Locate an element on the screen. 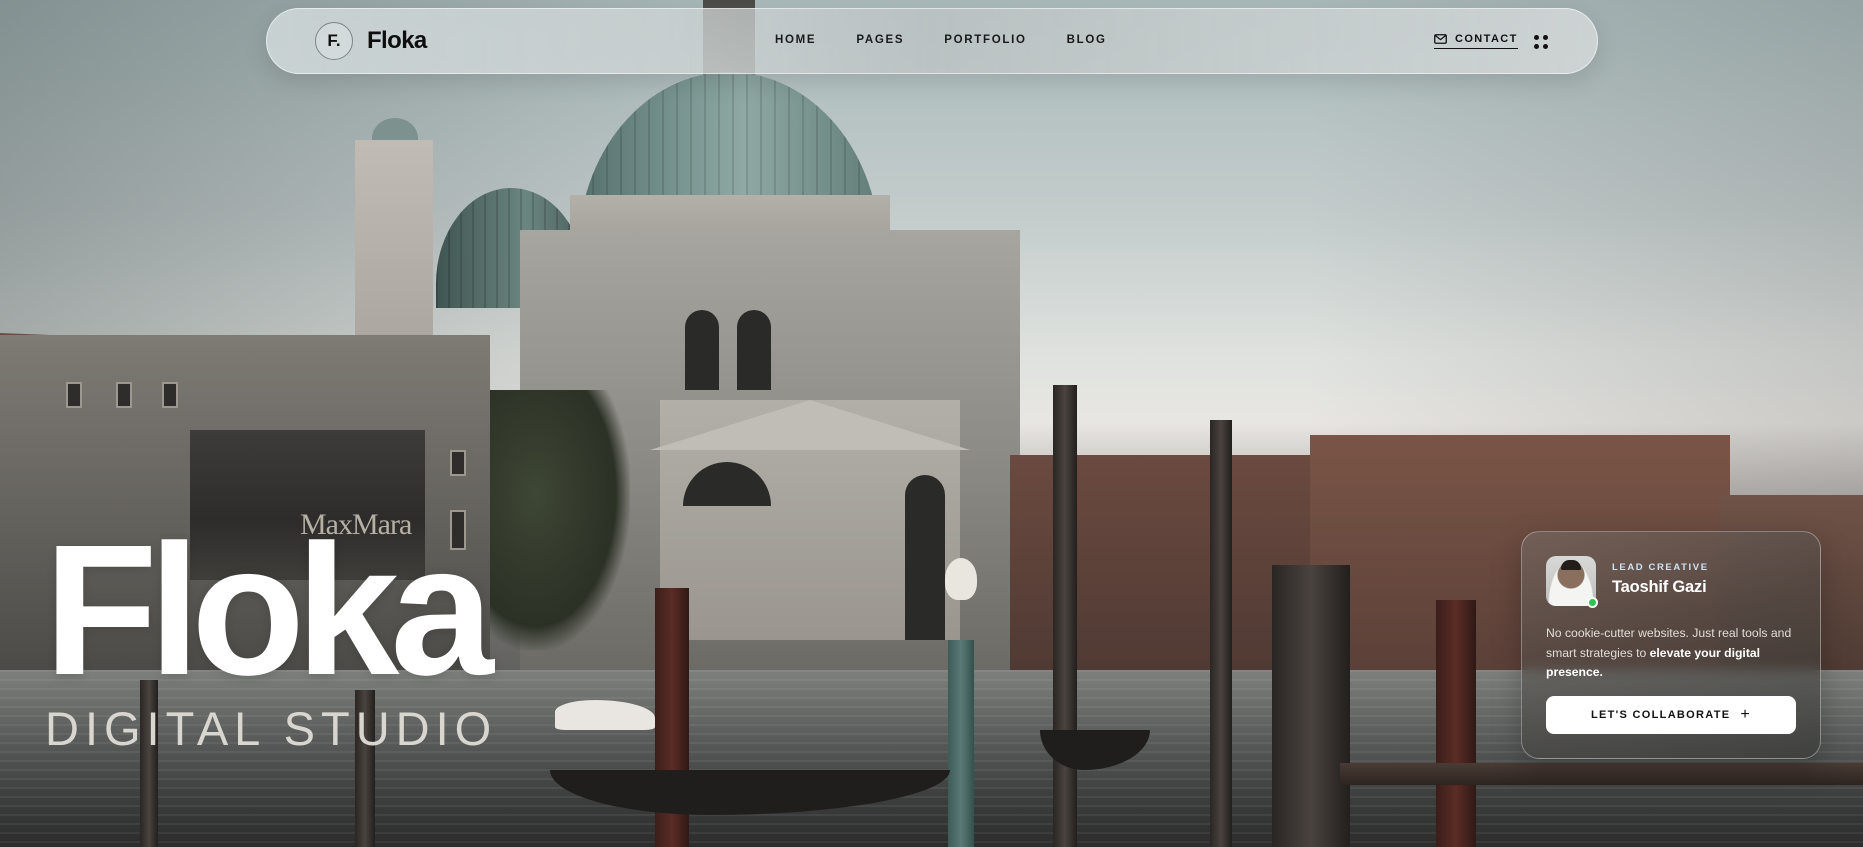 Image resolution: width=1863 pixels, height=847 pixels. avatar is located at coordinates (1572, 582).